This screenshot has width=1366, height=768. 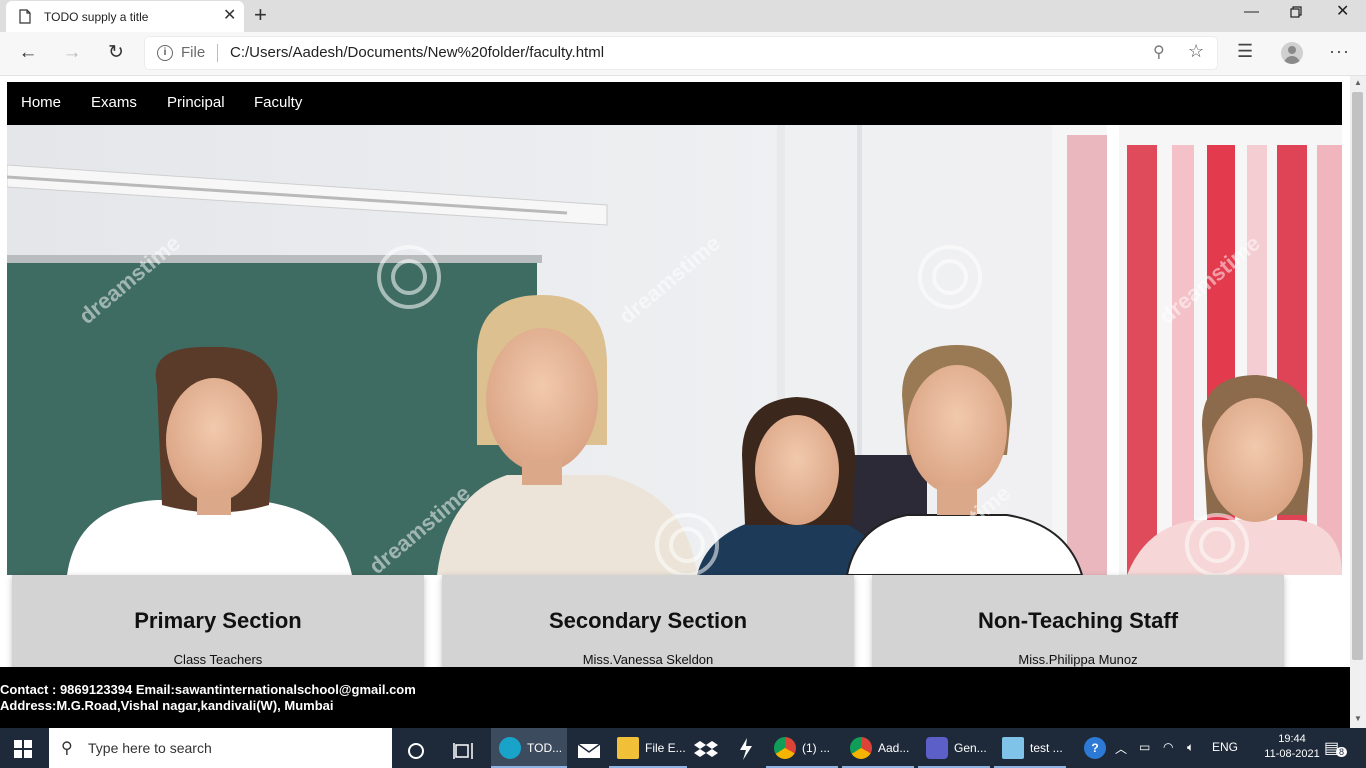 What do you see at coordinates (67, 748) in the screenshot?
I see `search-icon: ⚲` at bounding box center [67, 748].